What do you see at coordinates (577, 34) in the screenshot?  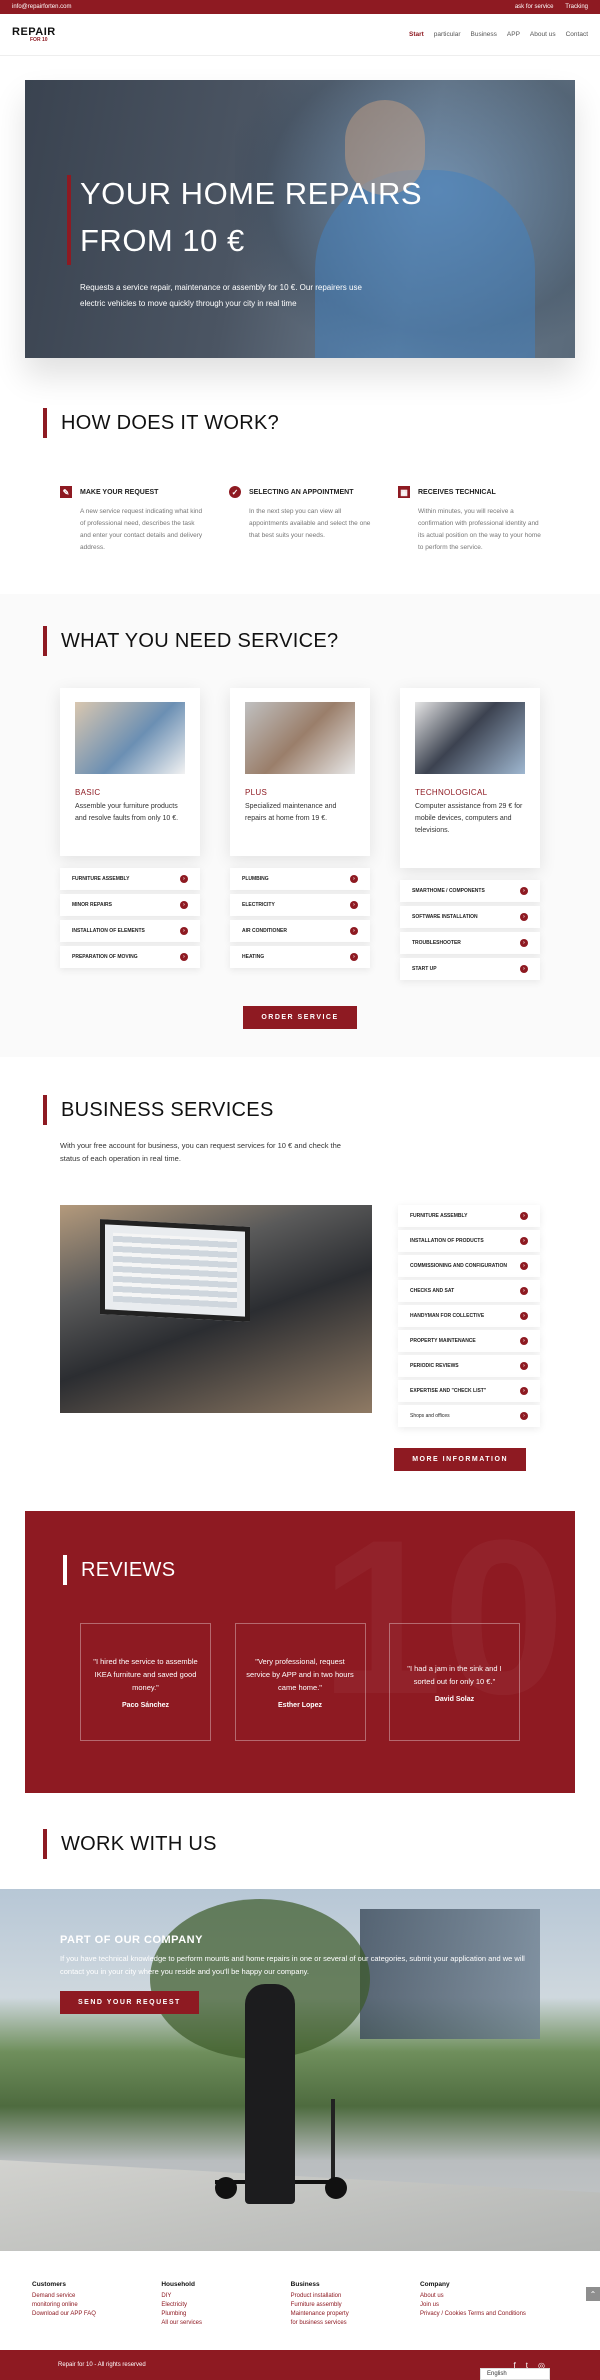 I see `nav-contact: Contact` at bounding box center [577, 34].